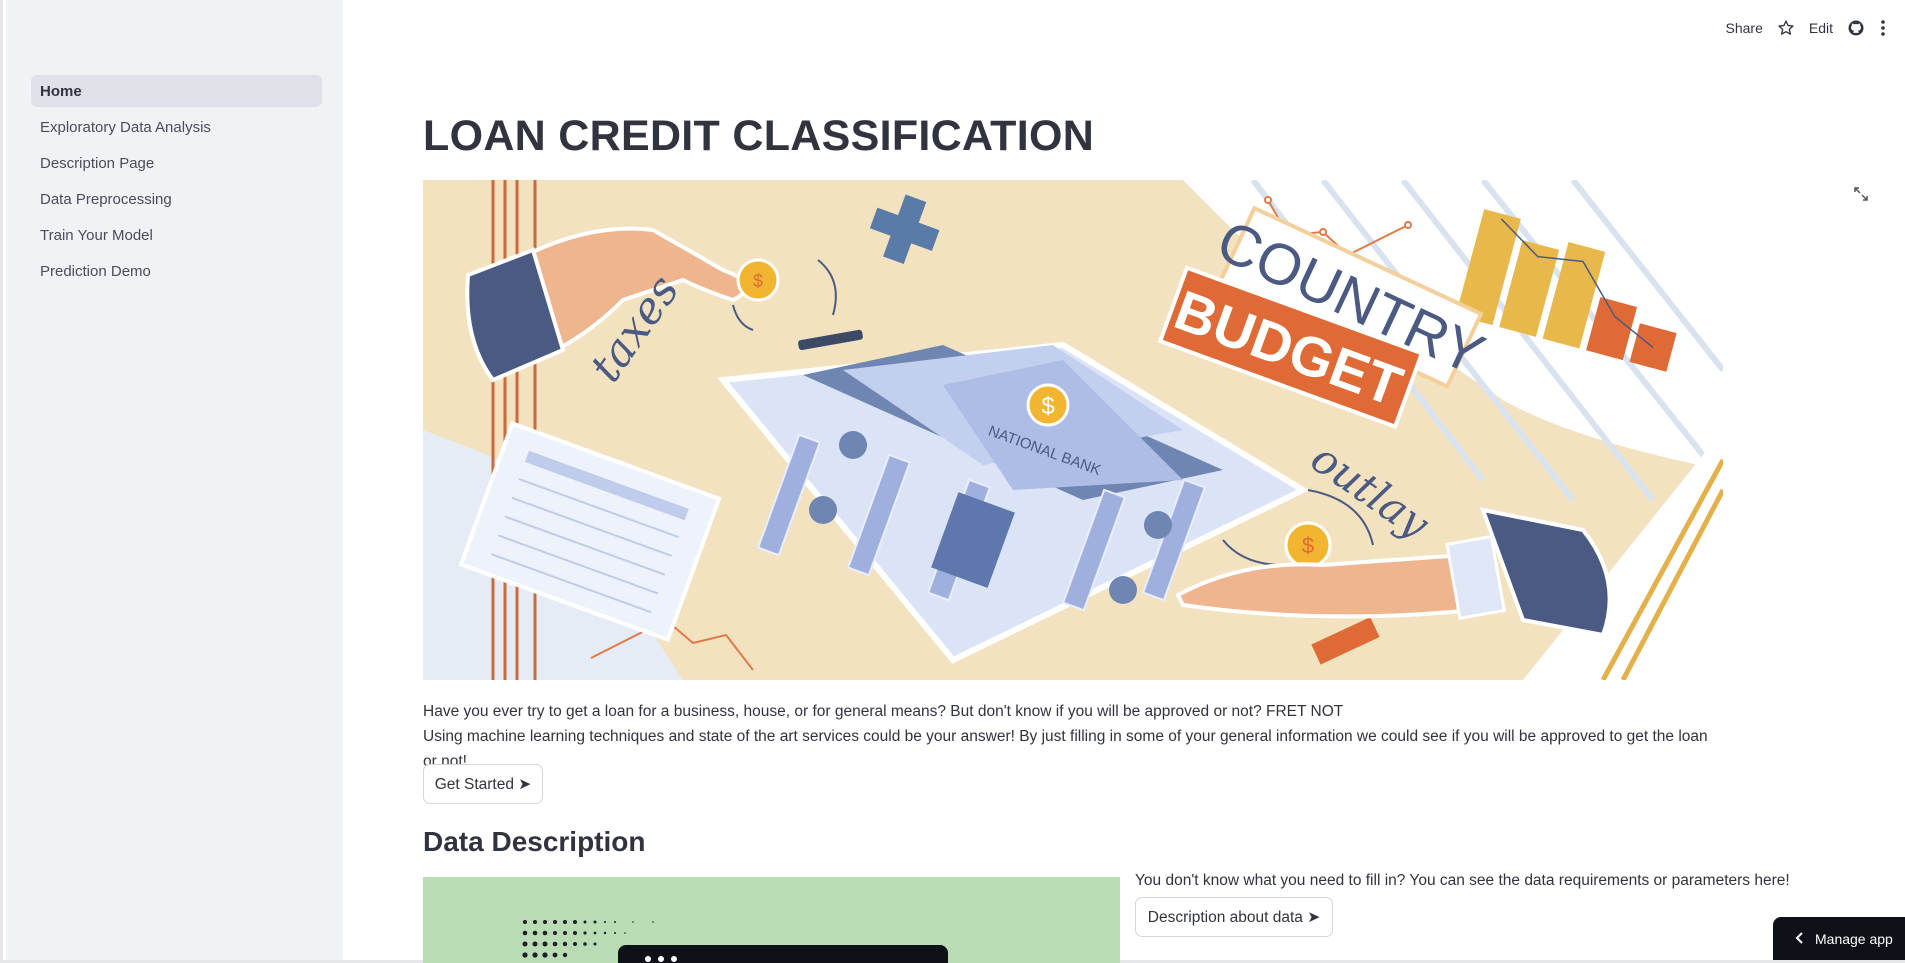 This screenshot has height=963, width=1905. Describe the element at coordinates (1047, 406) in the screenshot. I see `hero-coin-symbol-bank: $` at that location.